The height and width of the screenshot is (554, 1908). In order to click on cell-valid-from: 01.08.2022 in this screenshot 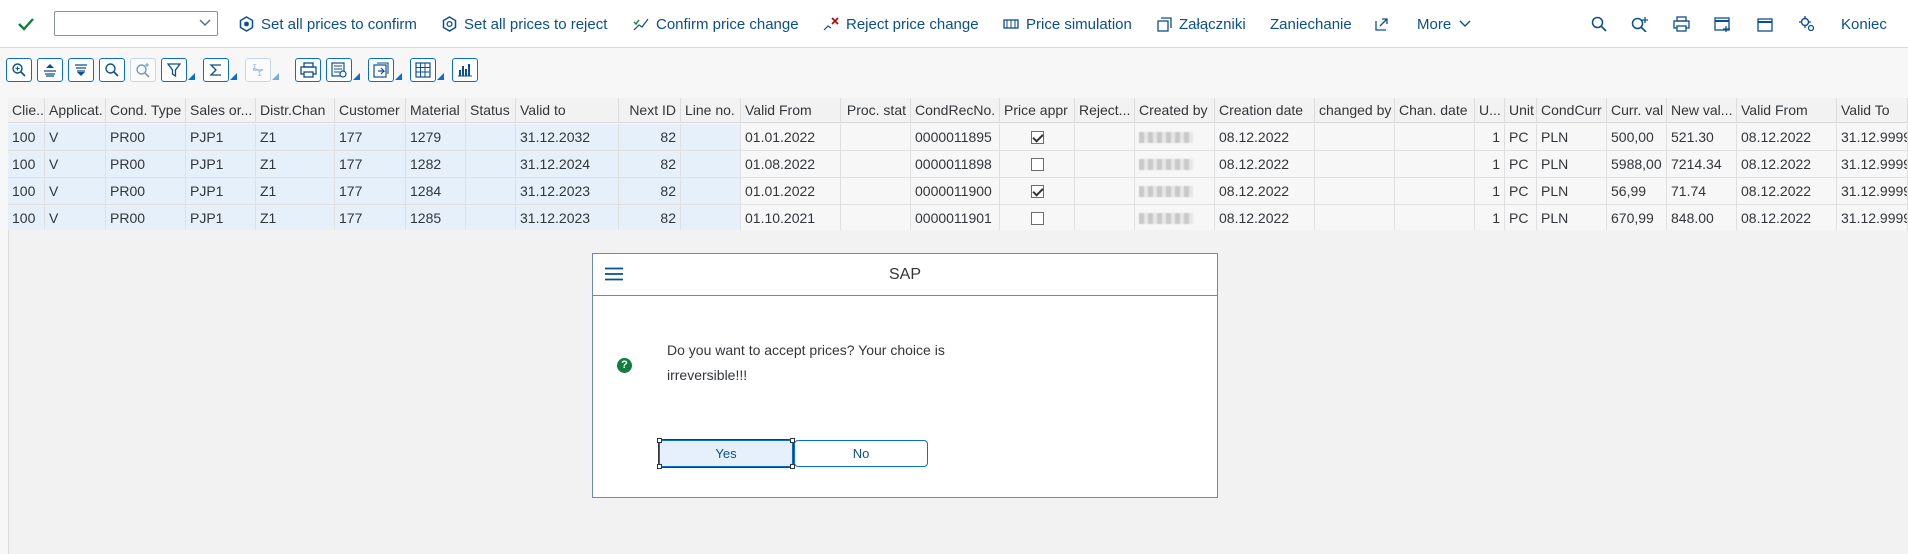, I will do `click(791, 164)`.